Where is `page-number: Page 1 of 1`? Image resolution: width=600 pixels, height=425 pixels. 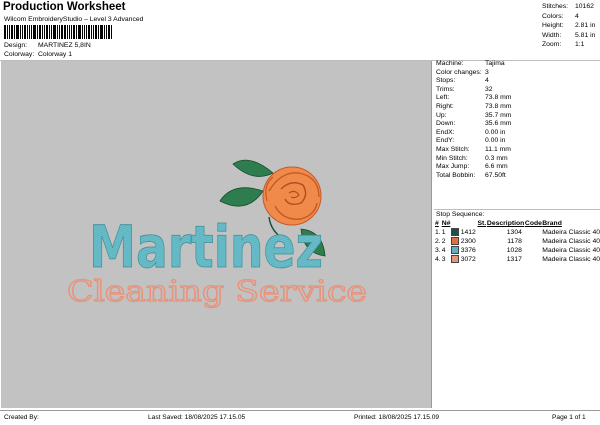
page-number: Page 1 of 1 is located at coordinates (569, 417).